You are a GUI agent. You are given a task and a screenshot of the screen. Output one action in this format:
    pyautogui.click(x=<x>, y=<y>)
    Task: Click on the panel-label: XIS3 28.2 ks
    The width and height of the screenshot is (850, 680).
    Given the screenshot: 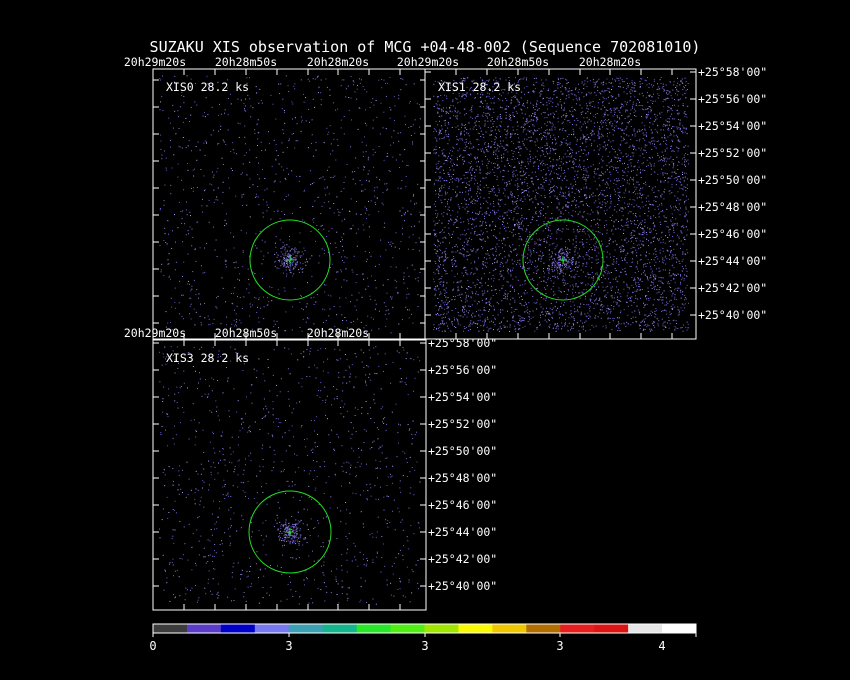 What is the action you would take?
    pyautogui.click(x=207, y=358)
    